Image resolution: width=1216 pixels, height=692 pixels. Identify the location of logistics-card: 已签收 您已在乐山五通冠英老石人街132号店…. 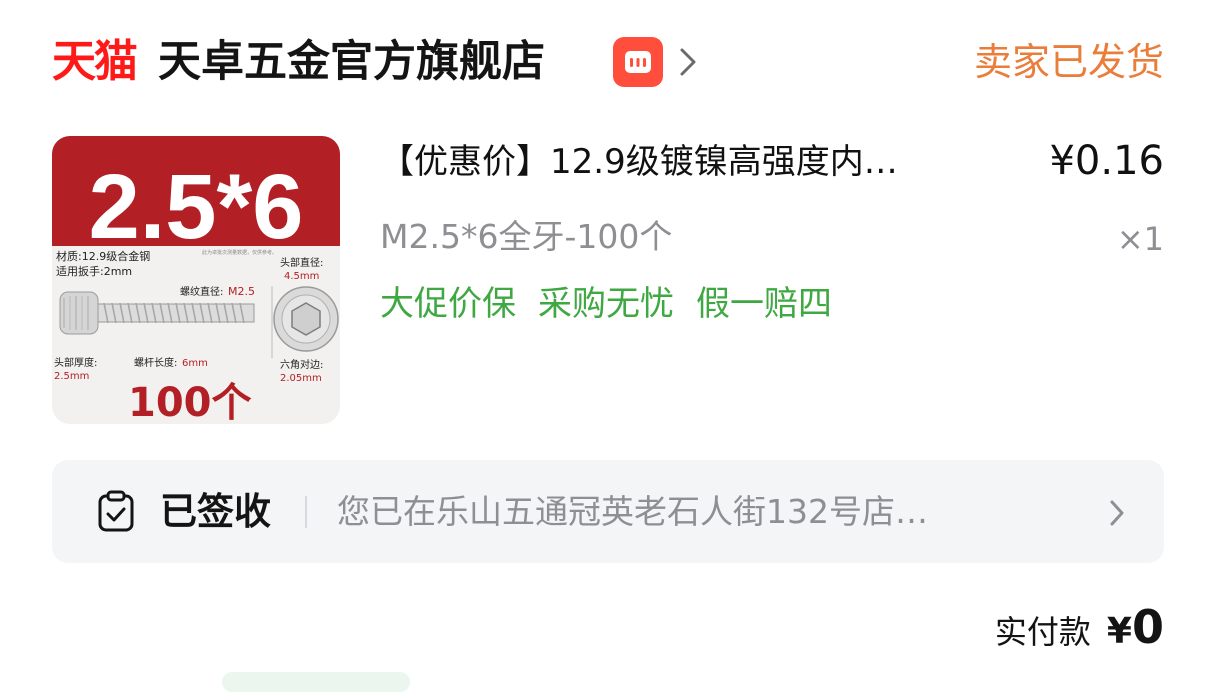
(608, 511).